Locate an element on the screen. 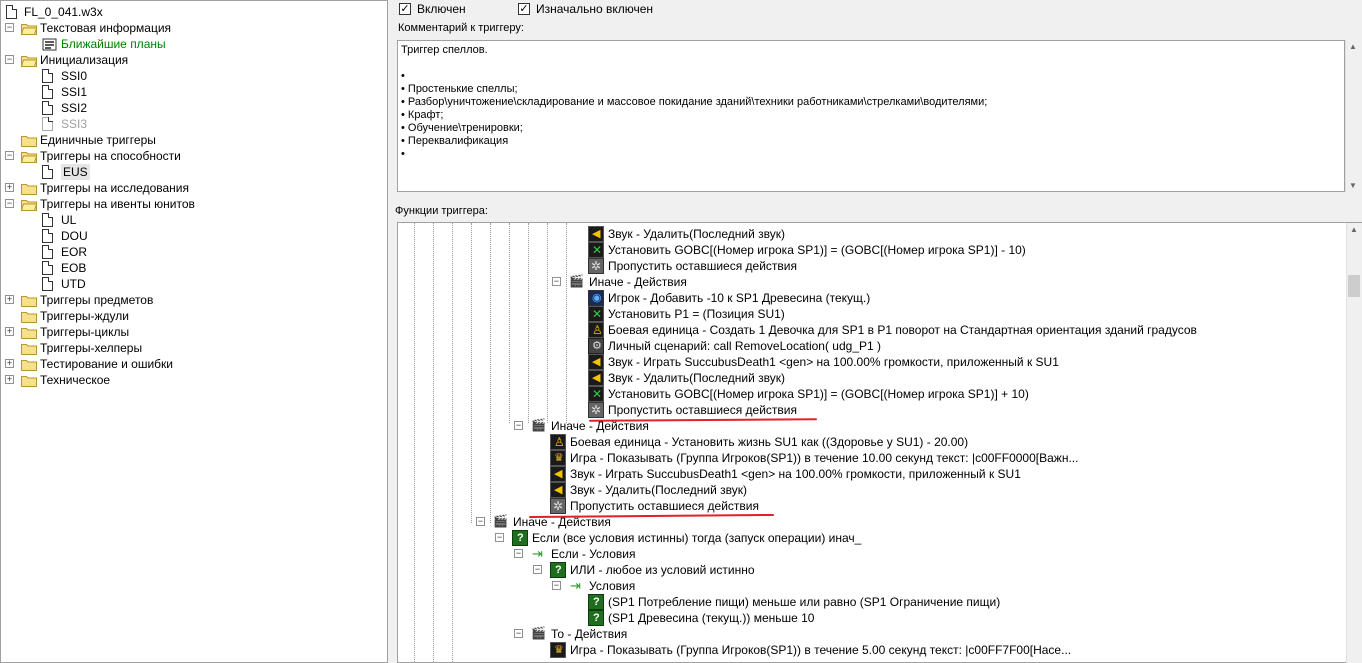 This screenshot has height=663, width=1362. set-variable-icon is located at coordinates (596, 314).